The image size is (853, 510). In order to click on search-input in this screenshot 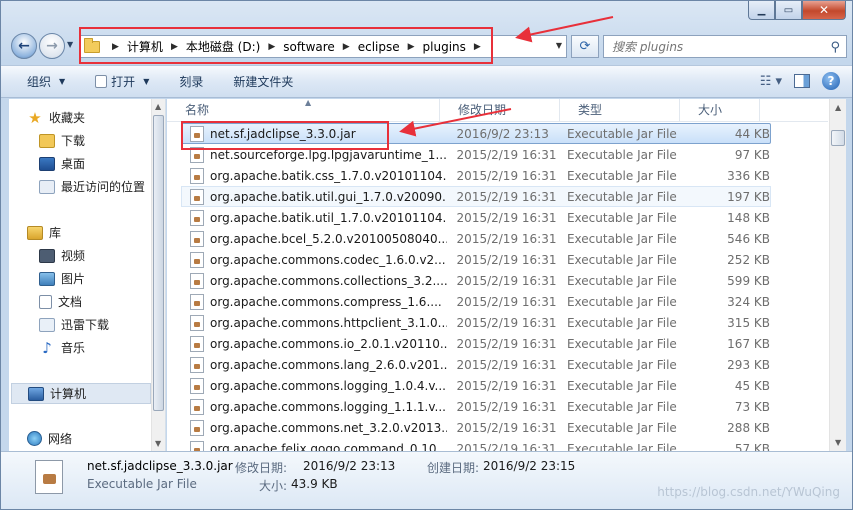, I will do `click(717, 46)`.